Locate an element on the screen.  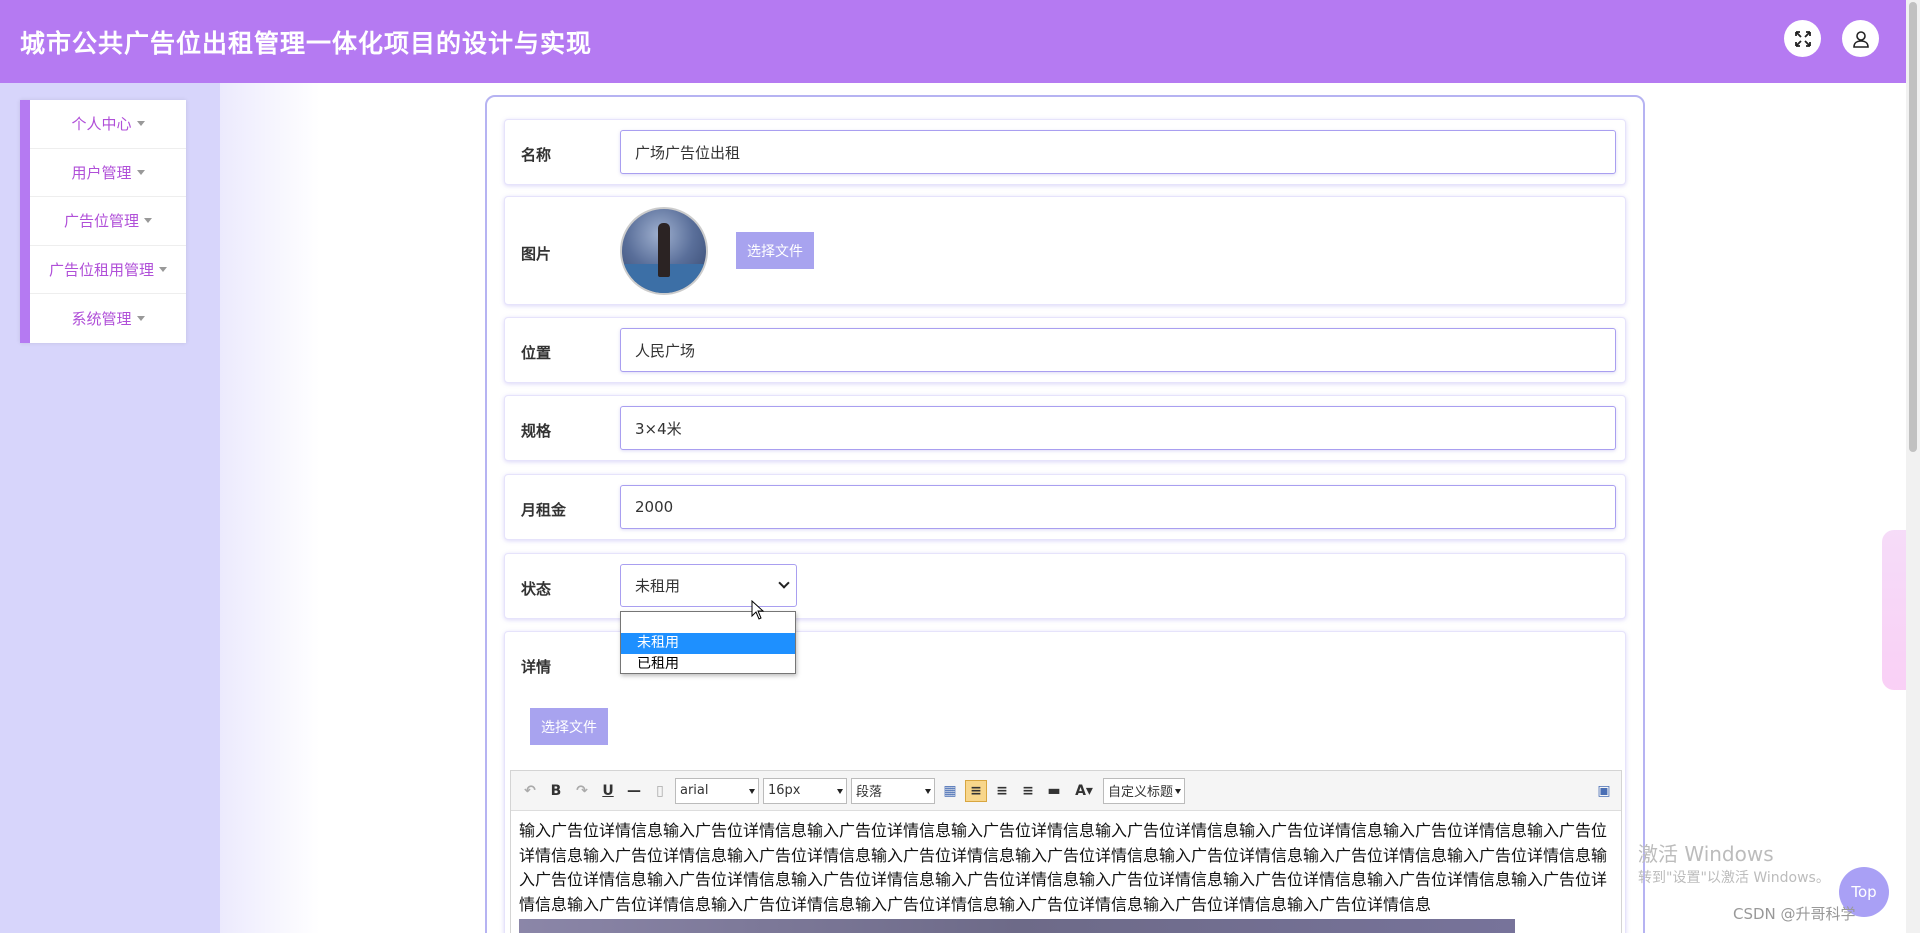
windows-activation-title: 激活 Windows is located at coordinates (1706, 854).